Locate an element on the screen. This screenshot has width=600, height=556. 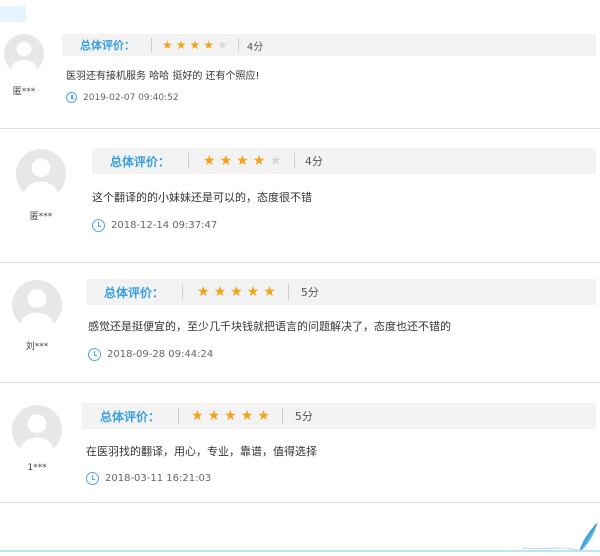
timestamp: 2018-03-11 16:21:03 is located at coordinates (148, 478).